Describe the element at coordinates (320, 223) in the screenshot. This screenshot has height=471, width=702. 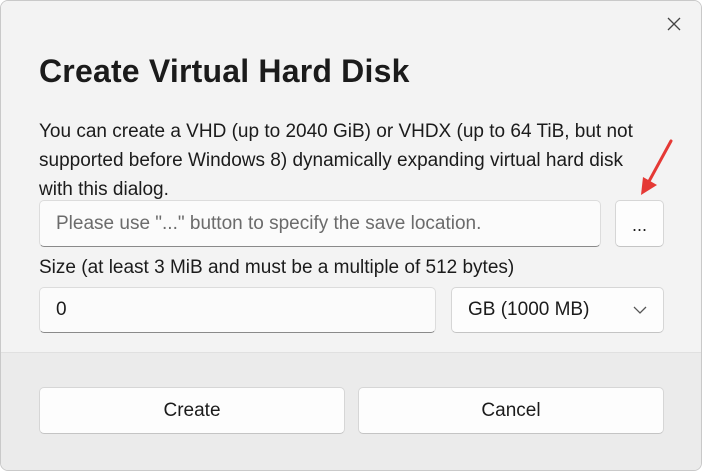
I see `save-location-input` at that location.